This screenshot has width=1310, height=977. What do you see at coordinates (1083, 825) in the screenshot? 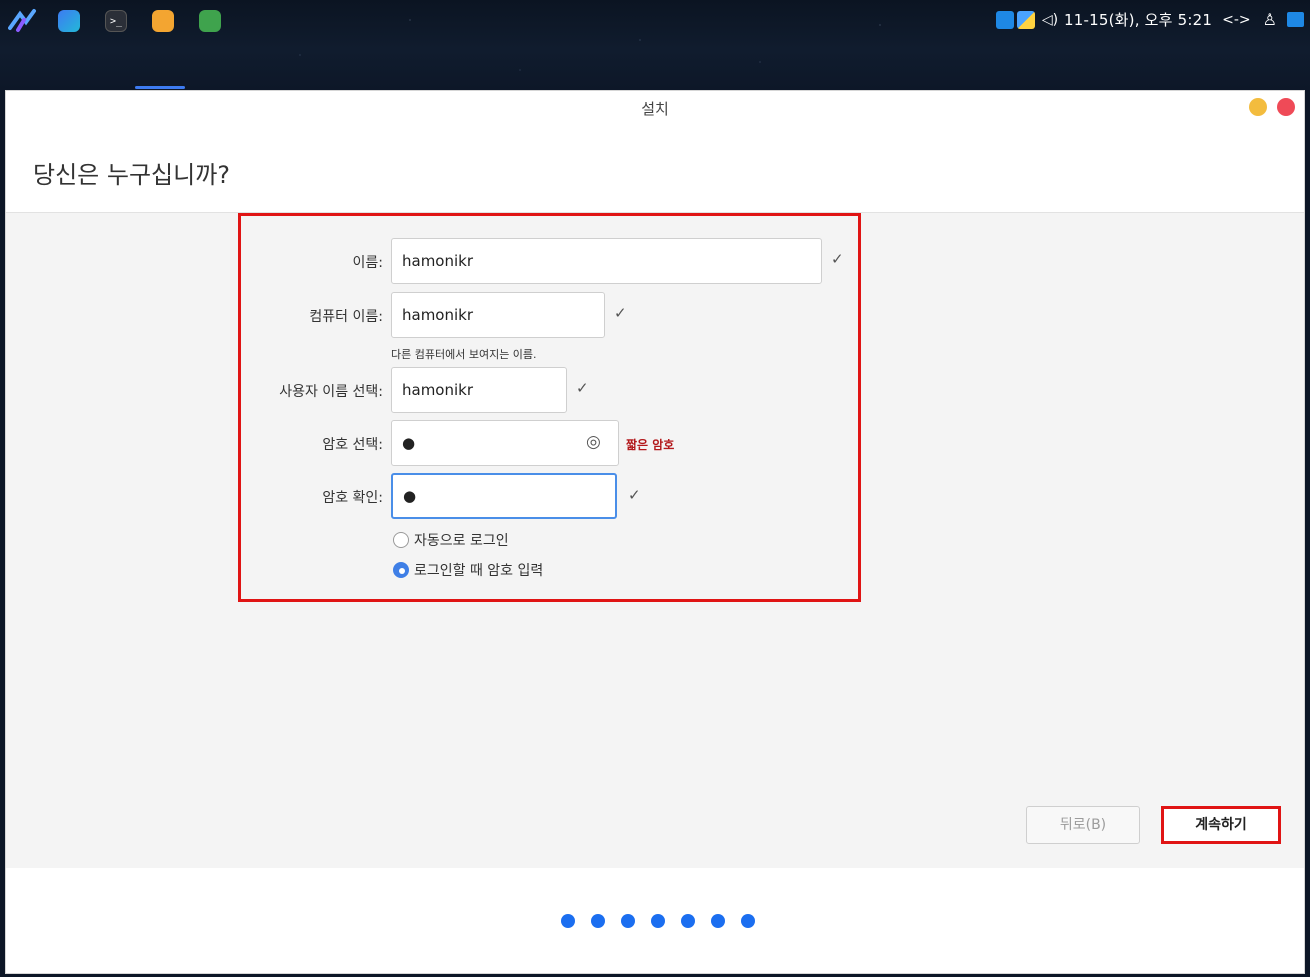
I see `back-button: 뒤로(B)` at bounding box center [1083, 825].